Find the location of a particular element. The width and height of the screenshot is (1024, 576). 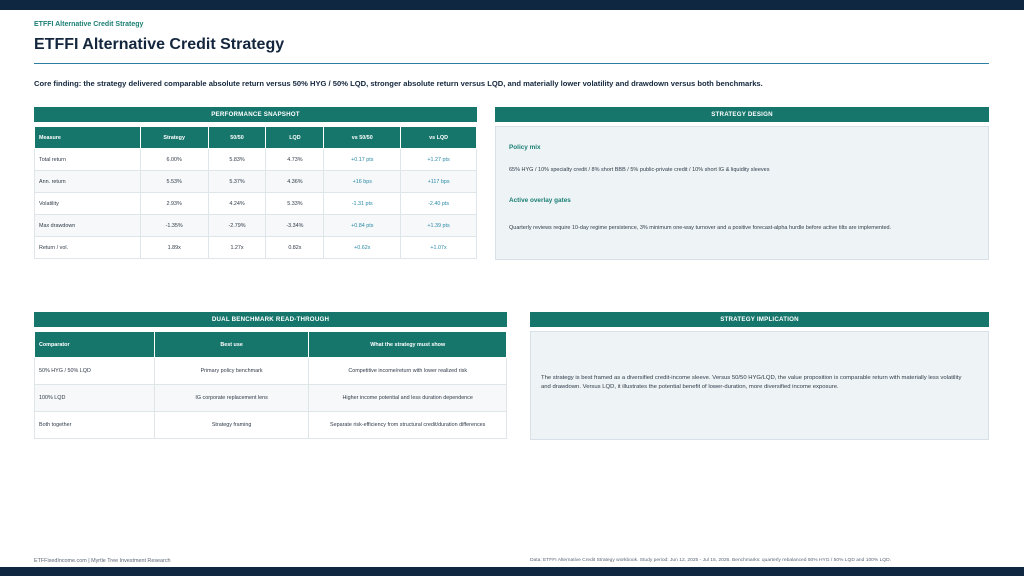

top-bar is located at coordinates (512, 5).